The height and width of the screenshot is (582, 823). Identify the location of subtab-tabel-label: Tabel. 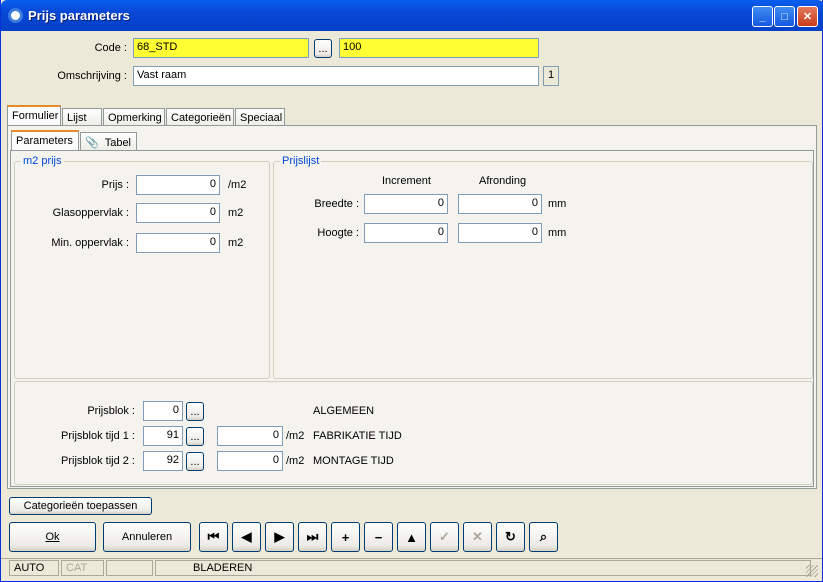
(117, 143).